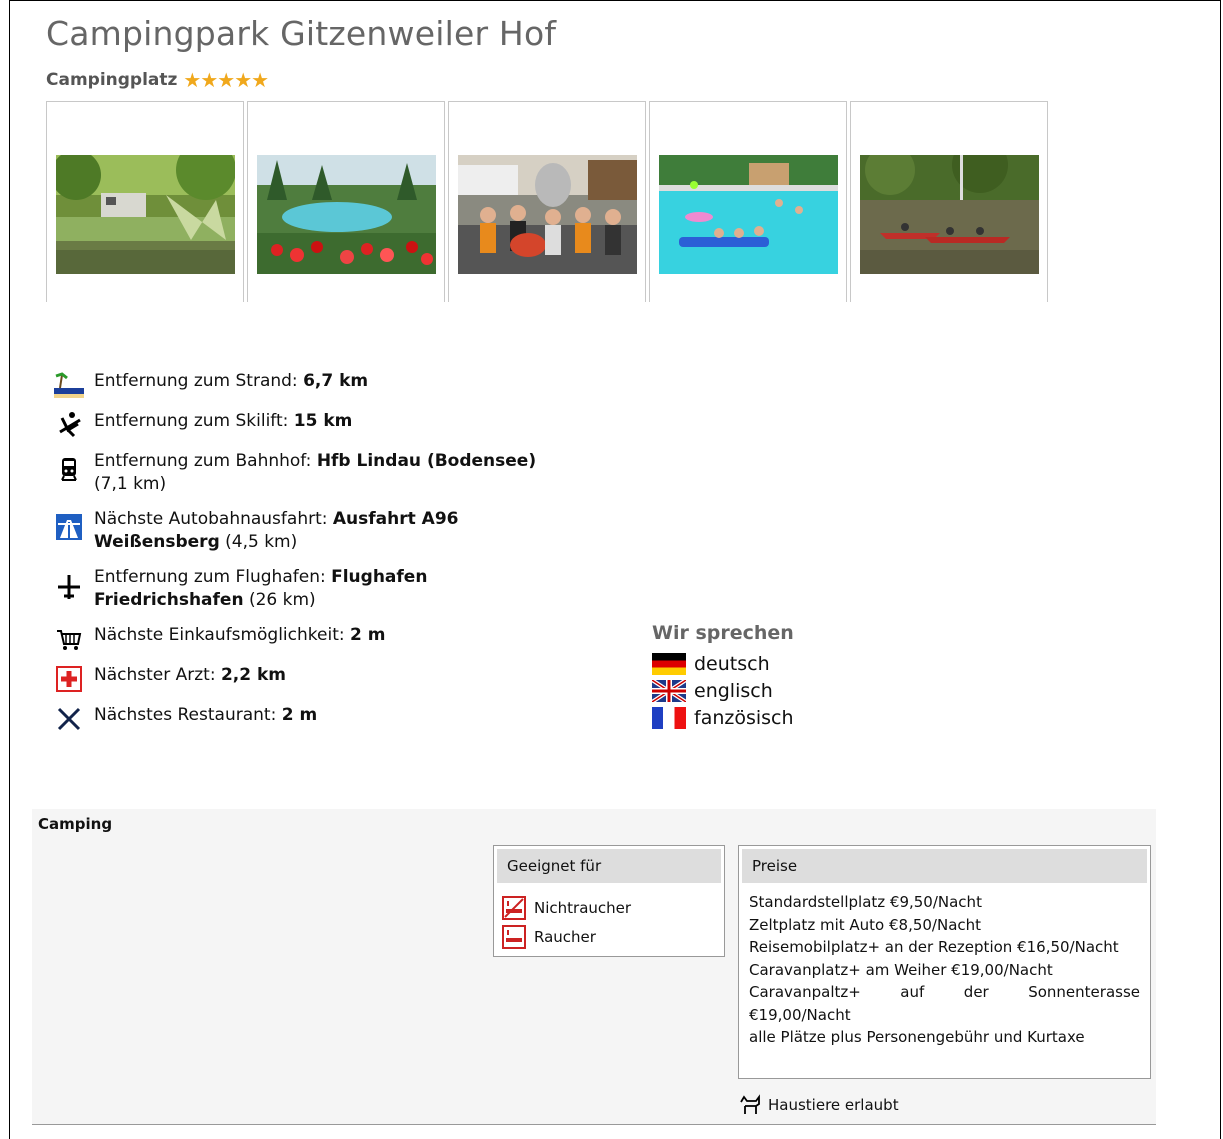 This screenshot has height=1139, width=1223. What do you see at coordinates (669, 717) in the screenshot?
I see `french-flag-icon` at bounding box center [669, 717].